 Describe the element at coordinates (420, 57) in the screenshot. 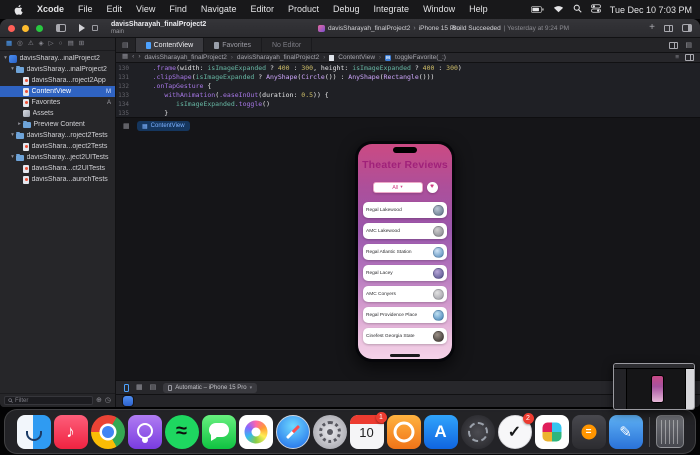

I see `crumb-symbol: toggleFavorite(_:)` at that location.